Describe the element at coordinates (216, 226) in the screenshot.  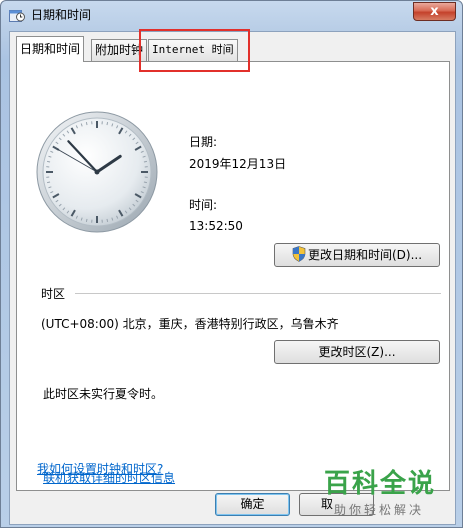
I see `time-value: 13:52:50` at that location.